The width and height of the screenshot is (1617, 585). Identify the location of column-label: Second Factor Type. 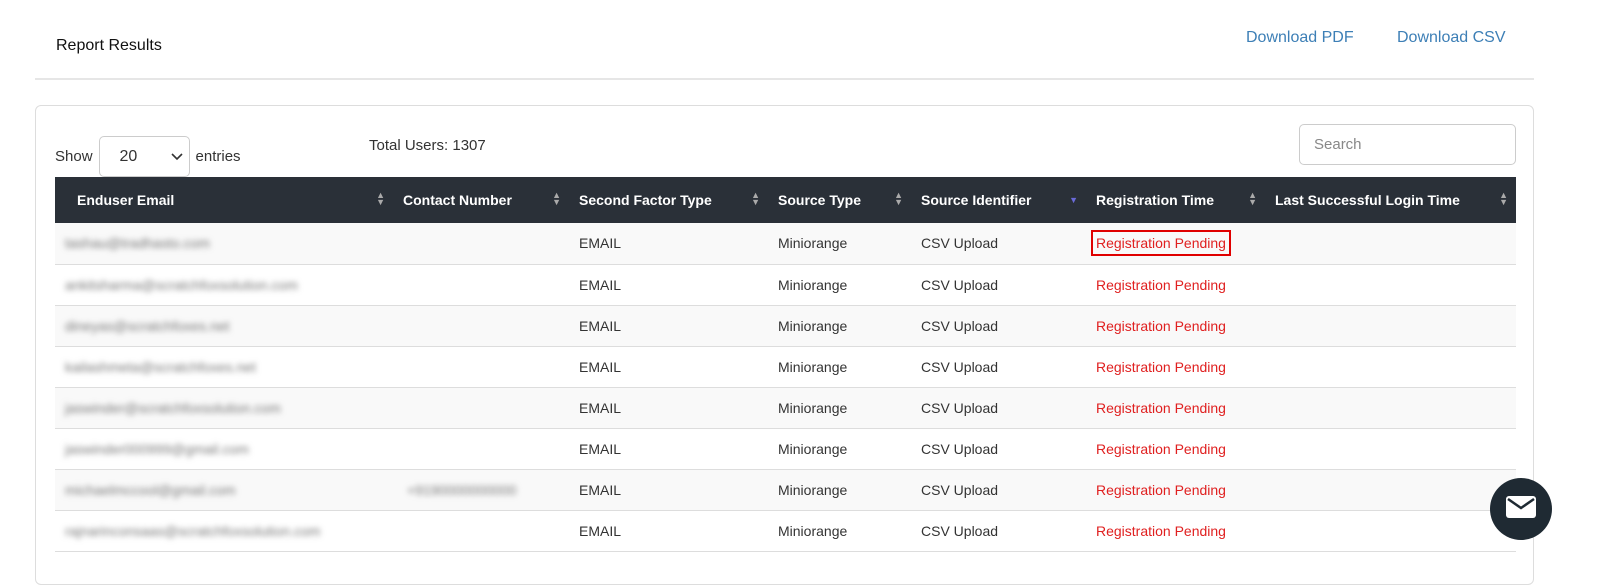
(645, 200).